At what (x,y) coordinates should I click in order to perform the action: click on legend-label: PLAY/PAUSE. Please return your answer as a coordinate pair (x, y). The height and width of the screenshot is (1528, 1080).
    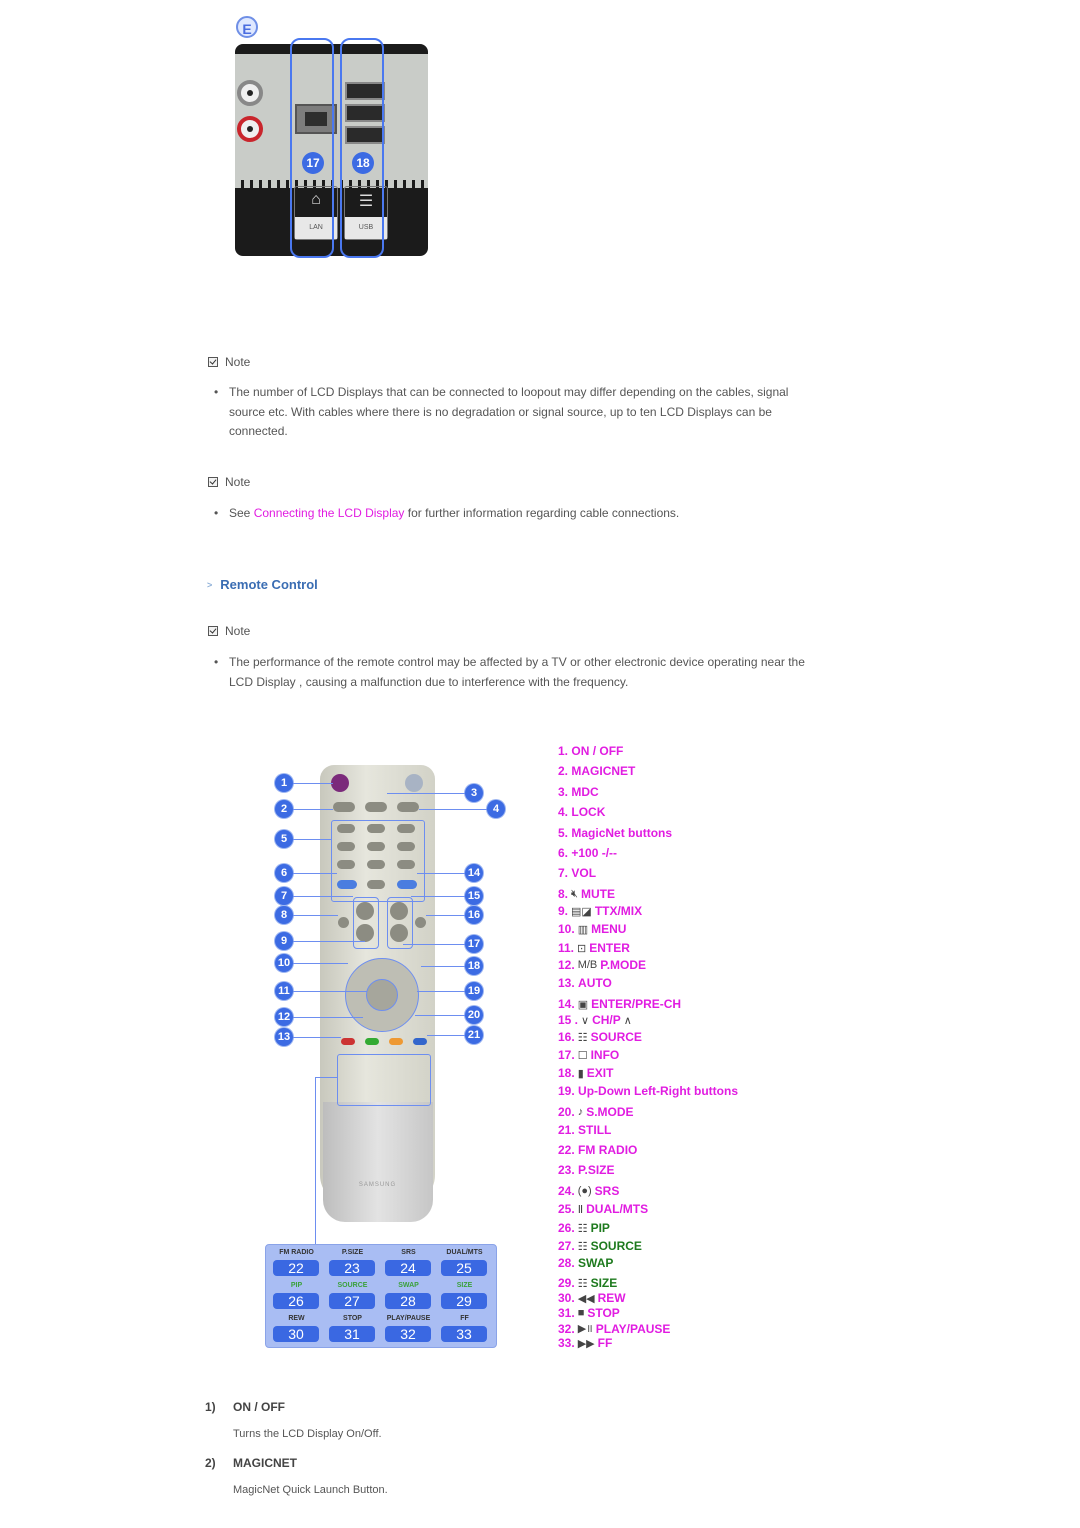
    Looking at the image, I should click on (633, 1328).